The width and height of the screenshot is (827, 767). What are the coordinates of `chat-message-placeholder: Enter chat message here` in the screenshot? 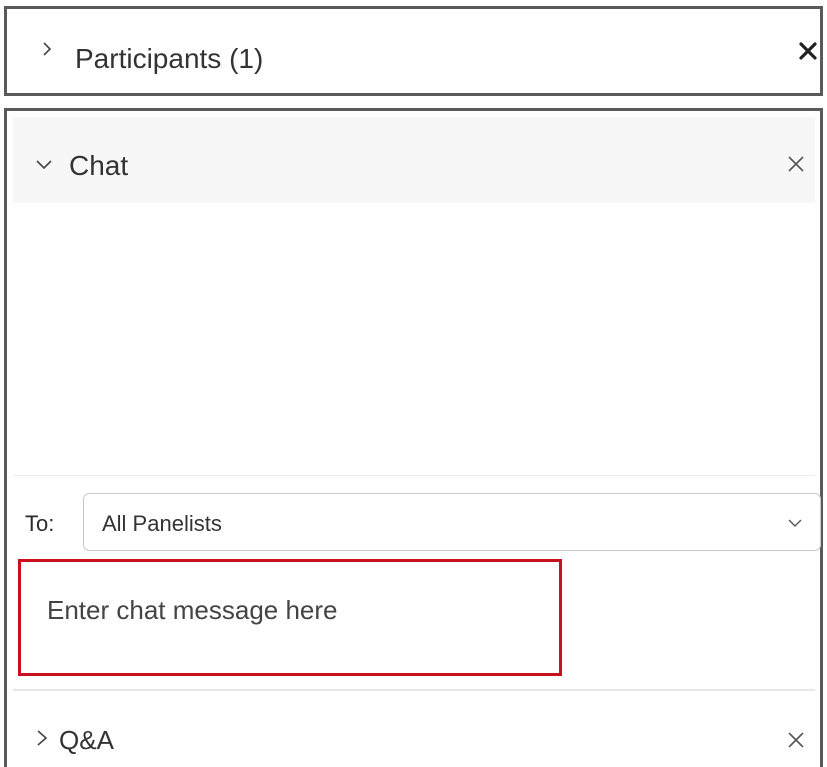 It's located at (192, 610).